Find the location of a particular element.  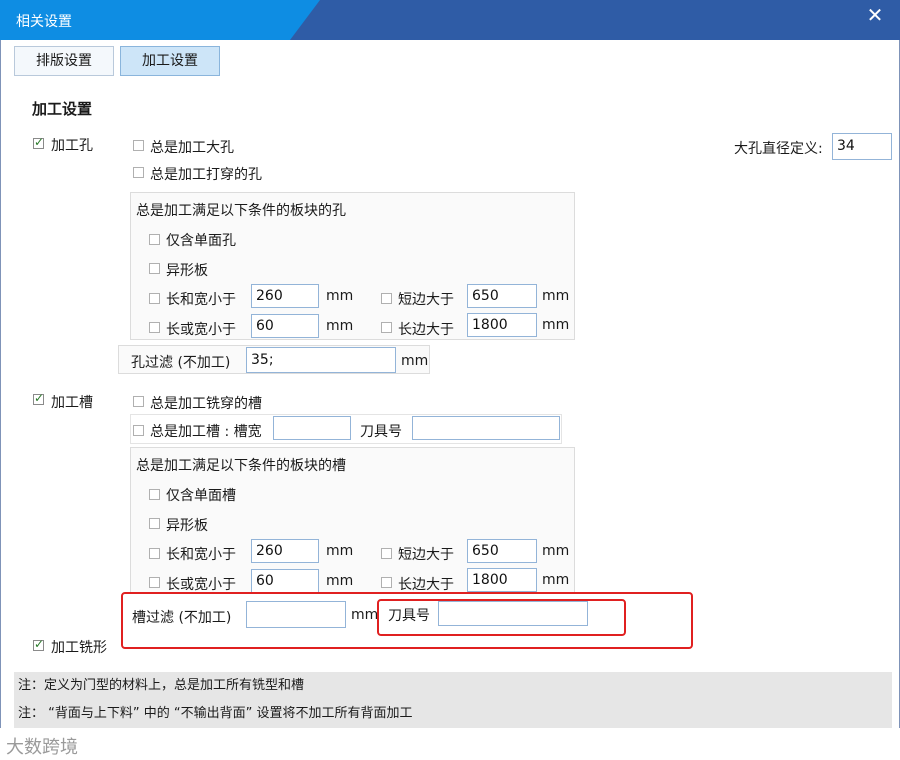

slot-short-gt-input: 650 is located at coordinates (502, 551).